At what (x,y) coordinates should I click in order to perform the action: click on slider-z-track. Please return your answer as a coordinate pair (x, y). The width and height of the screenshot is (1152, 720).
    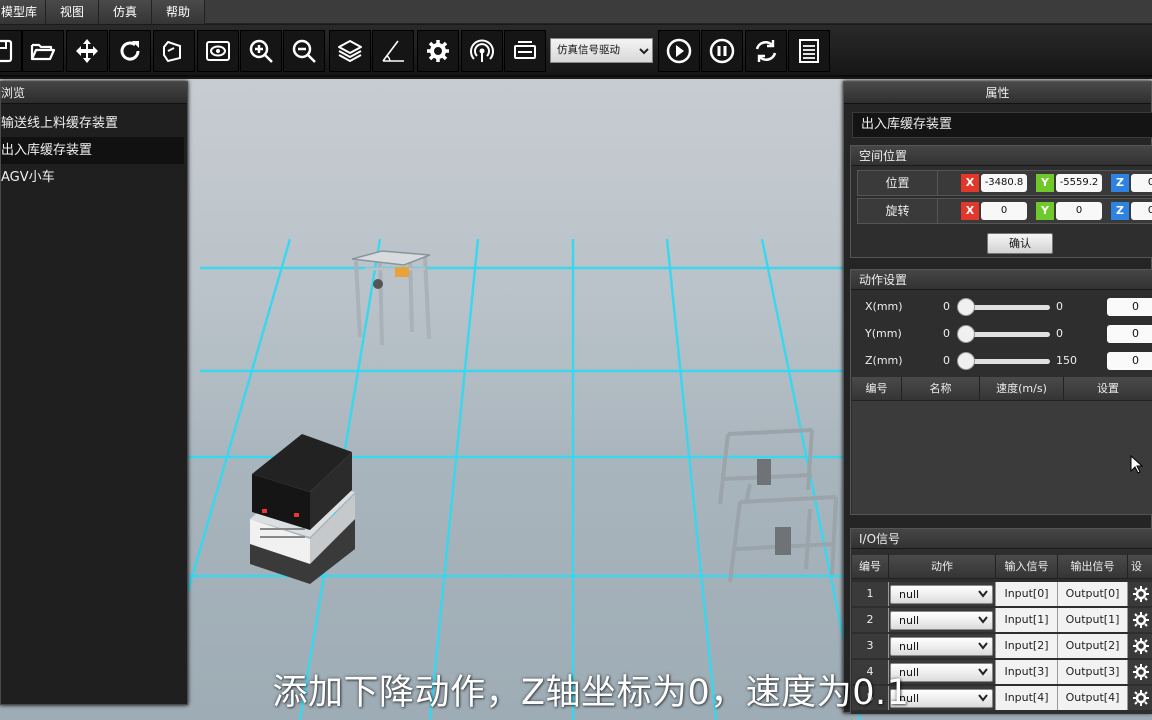
    Looking at the image, I should click on (1007, 361).